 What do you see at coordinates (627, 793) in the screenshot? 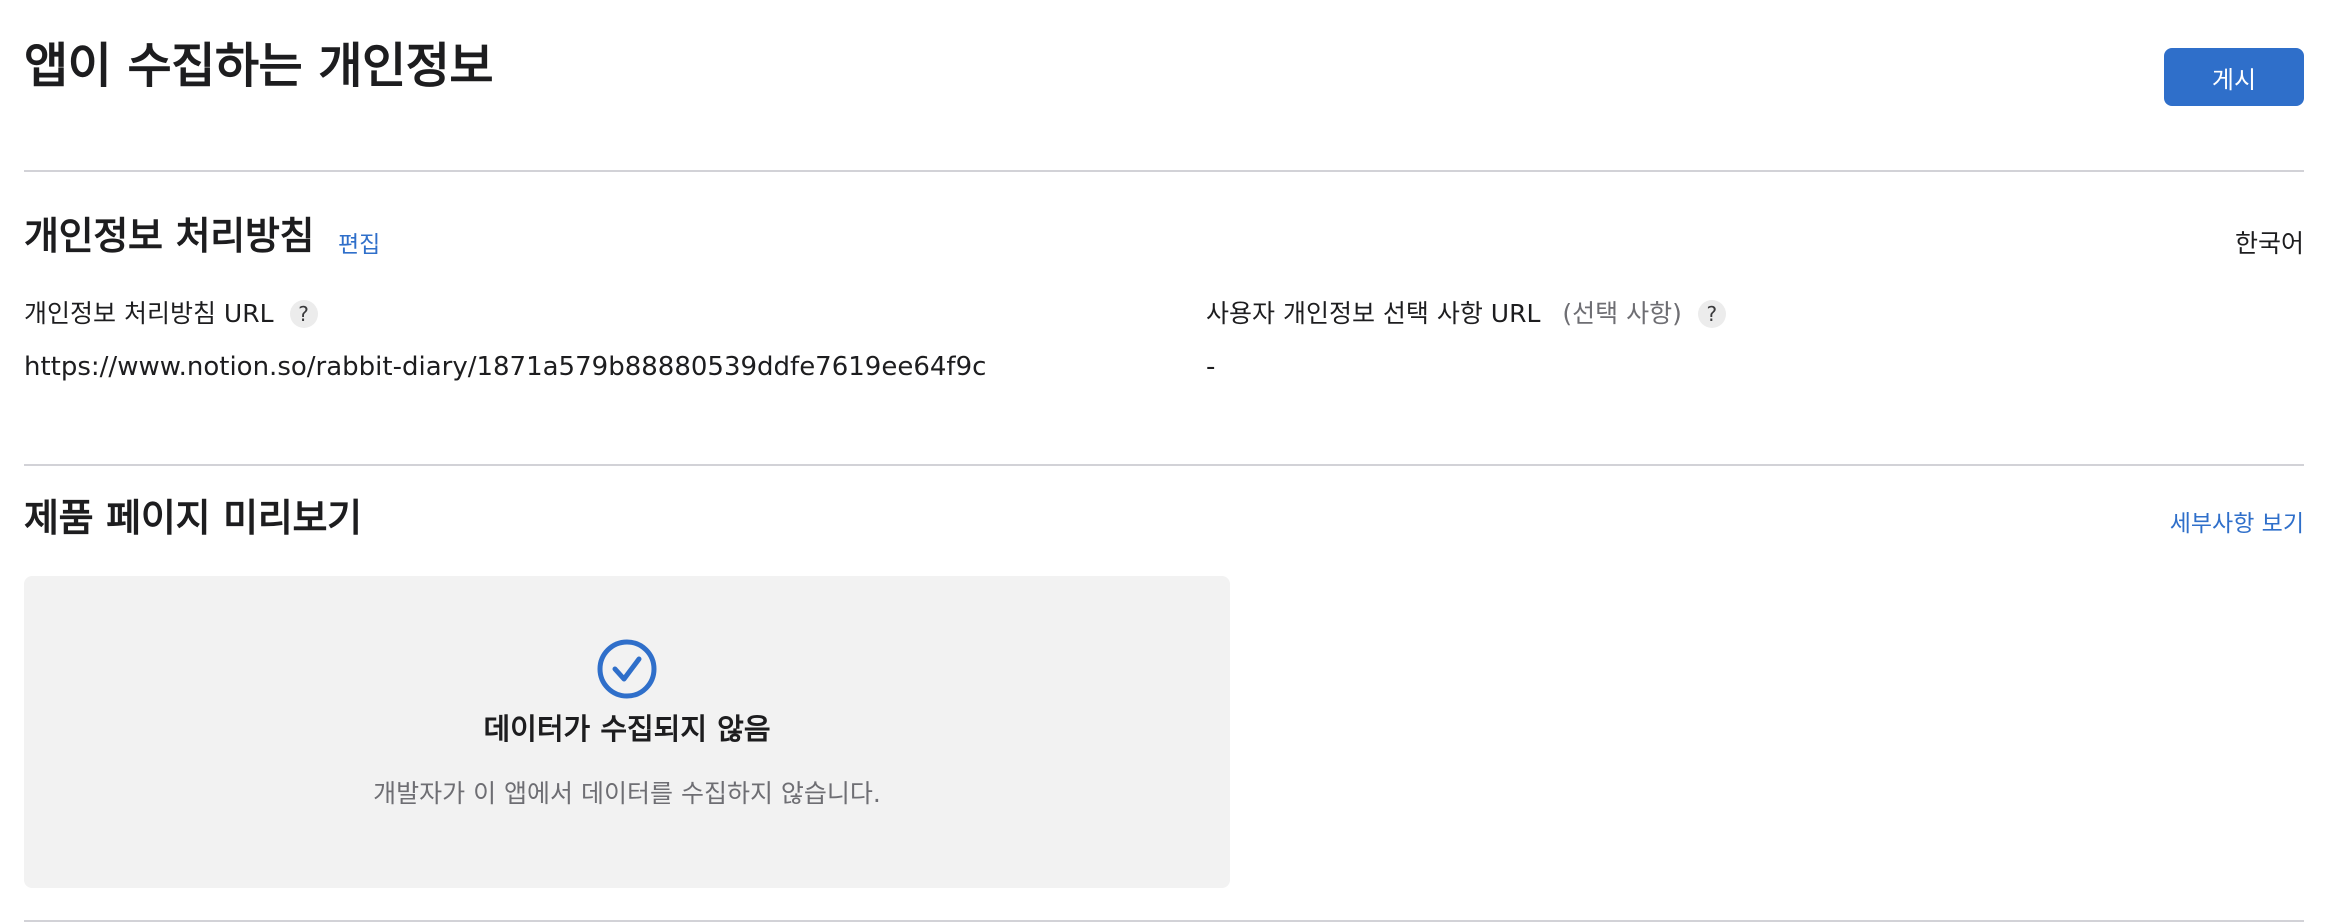
I see `no-data-collected-description: 개발자가 이 앱에서 데이터를 수집하지 않습니다.` at bounding box center [627, 793].